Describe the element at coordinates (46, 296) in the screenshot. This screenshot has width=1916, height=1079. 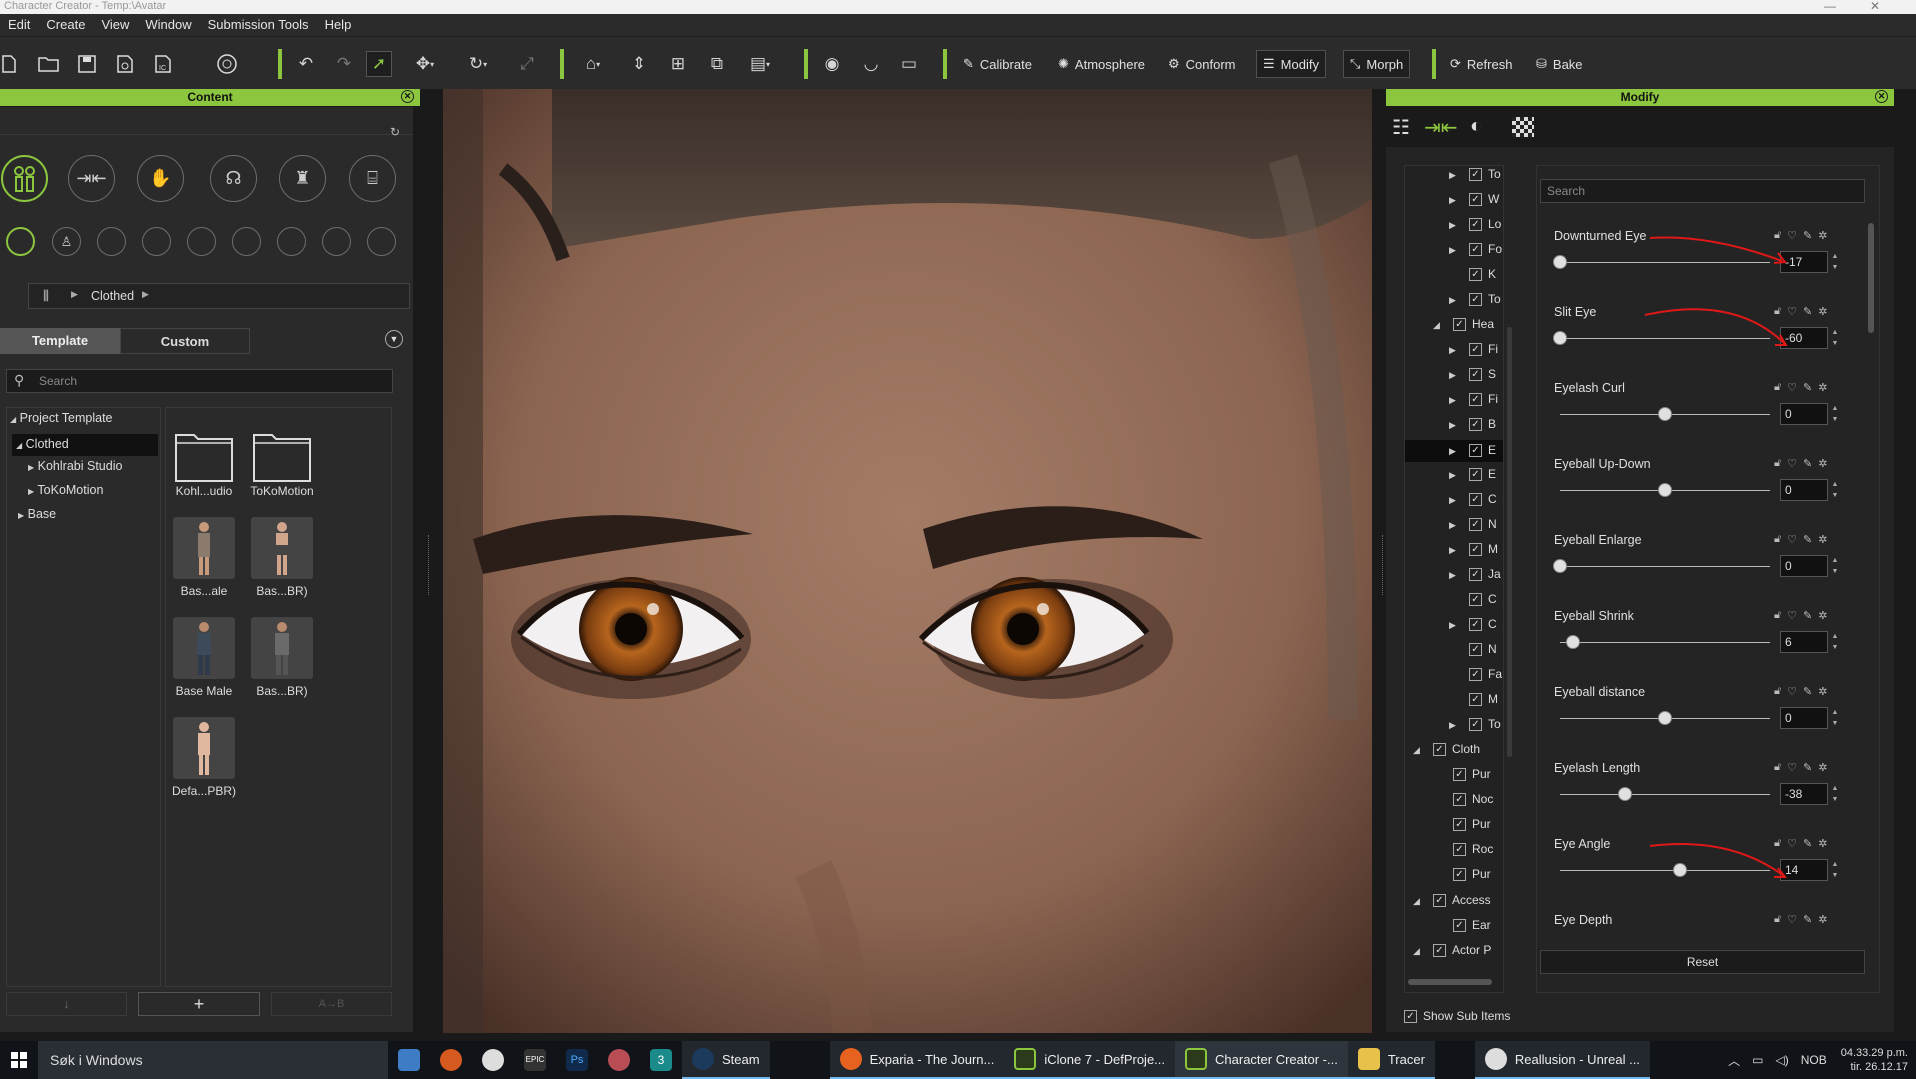
I see `avatar-breadcrumb-icon: ⫼` at that location.